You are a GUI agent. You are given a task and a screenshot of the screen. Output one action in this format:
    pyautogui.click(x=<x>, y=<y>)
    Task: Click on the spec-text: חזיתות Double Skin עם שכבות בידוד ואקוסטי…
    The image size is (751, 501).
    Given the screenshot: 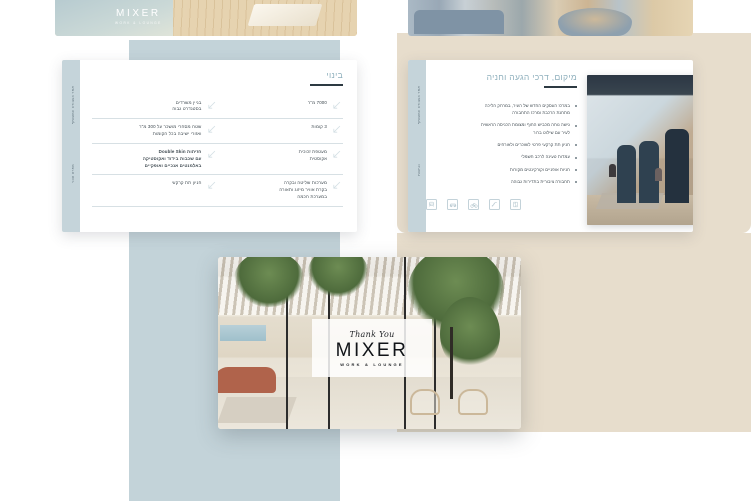 What is the action you would take?
    pyautogui.click(x=172, y=158)
    